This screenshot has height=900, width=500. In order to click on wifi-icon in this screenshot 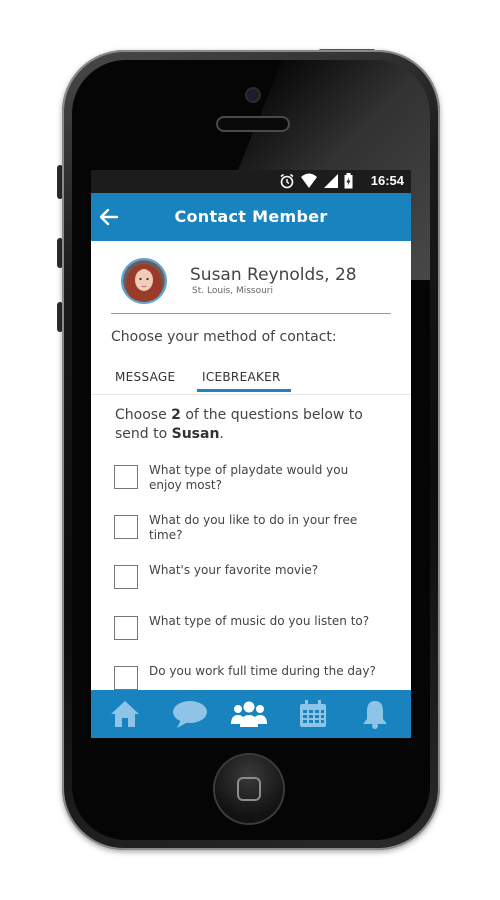, I will do `click(309, 180)`.